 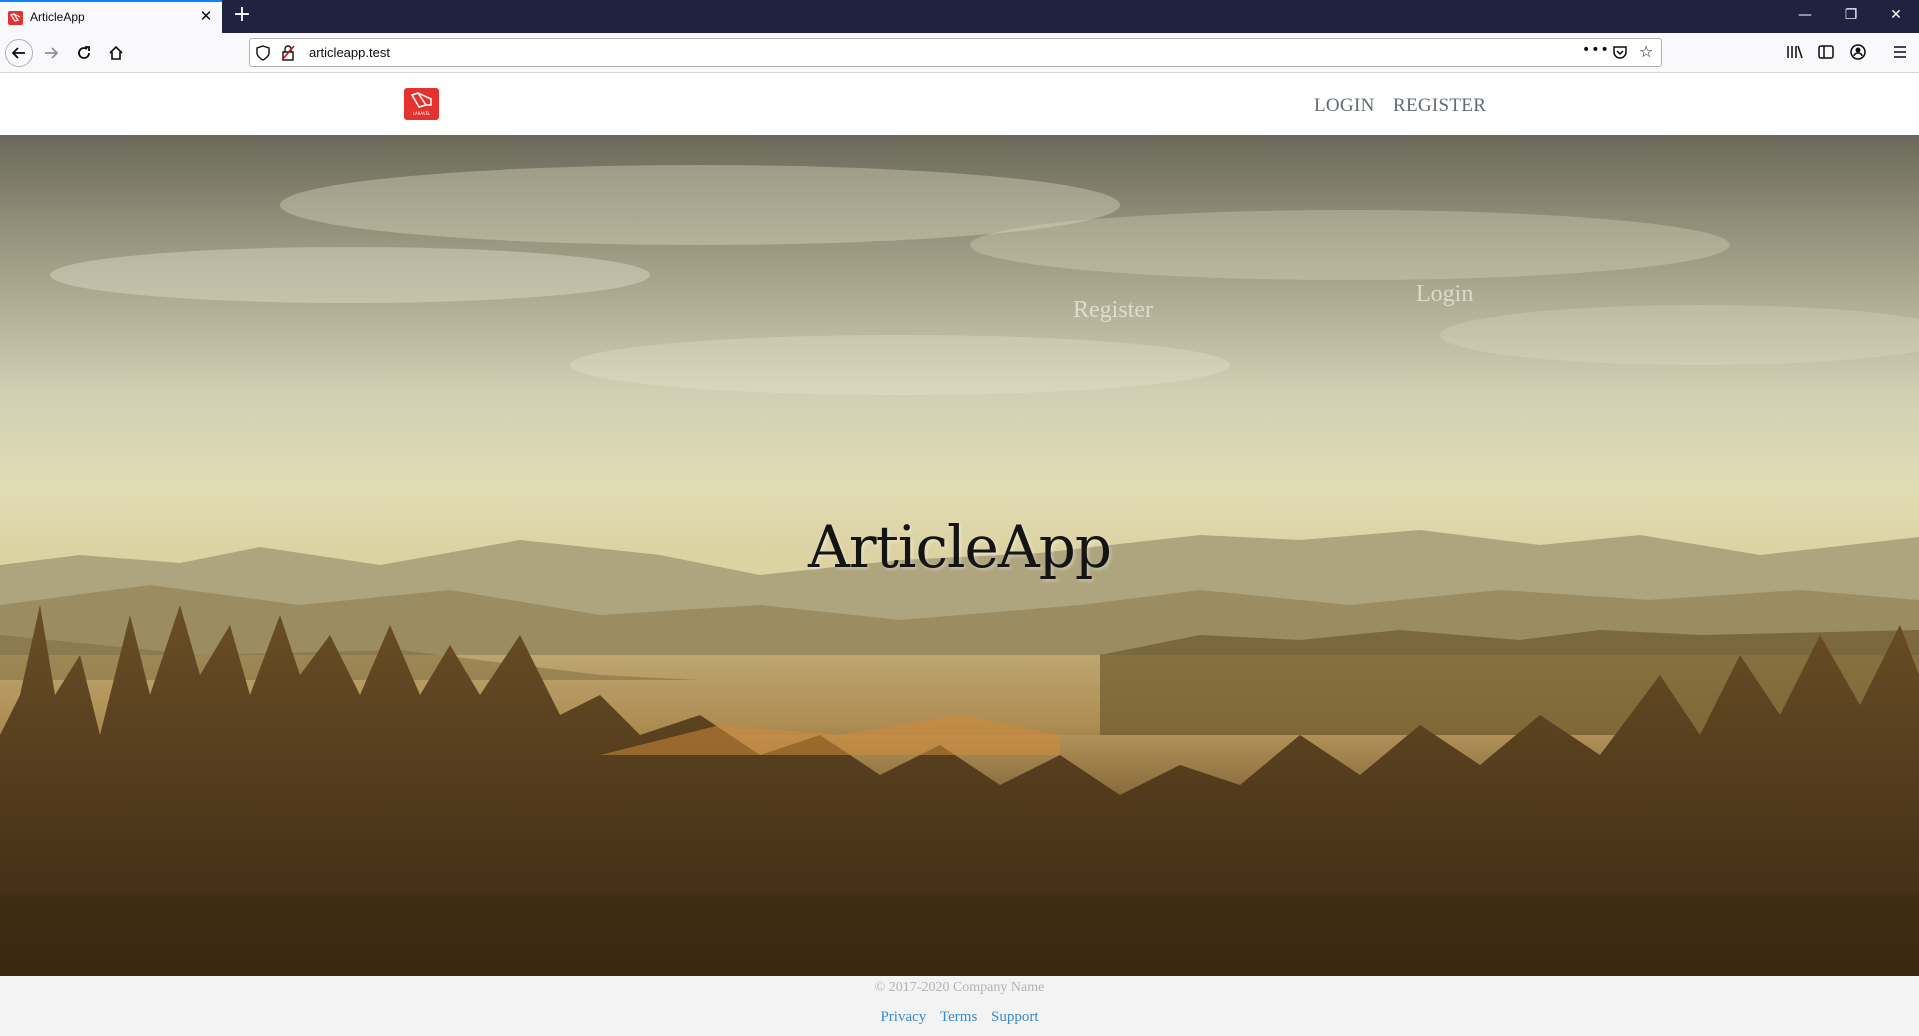 What do you see at coordinates (422, 113) in the screenshot?
I see `logo-text: LARAVEL` at bounding box center [422, 113].